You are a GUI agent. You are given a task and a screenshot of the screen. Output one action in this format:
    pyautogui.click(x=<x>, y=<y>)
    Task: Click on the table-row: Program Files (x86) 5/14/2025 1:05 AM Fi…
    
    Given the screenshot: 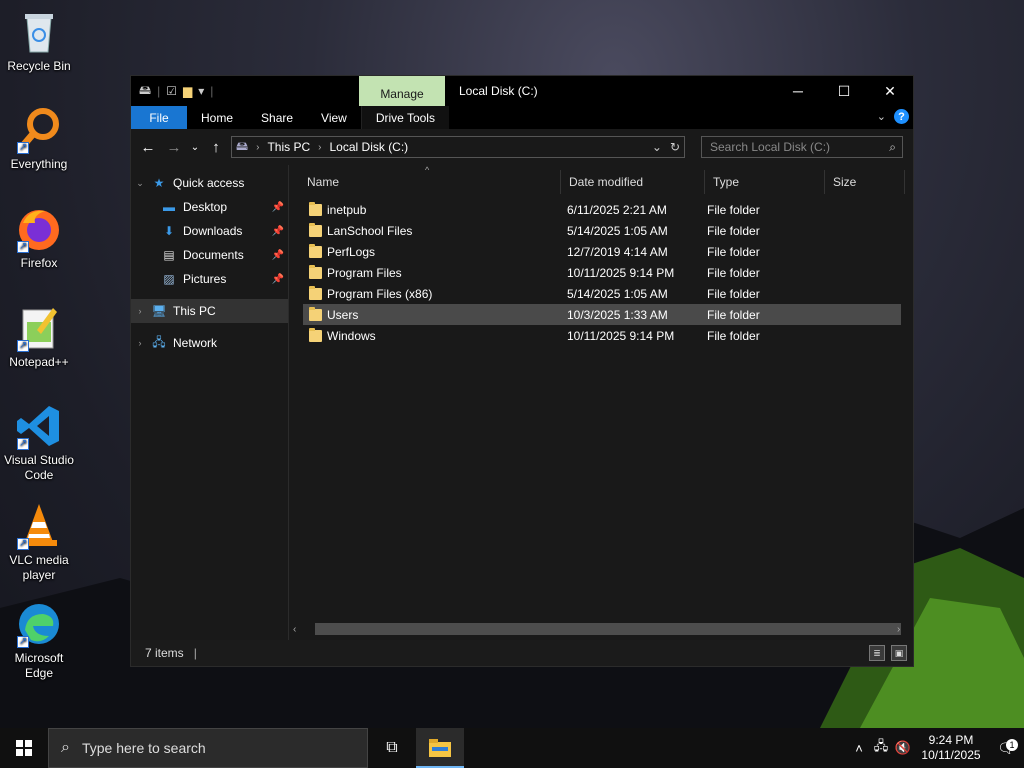 What is the action you would take?
    pyautogui.click(x=602, y=293)
    